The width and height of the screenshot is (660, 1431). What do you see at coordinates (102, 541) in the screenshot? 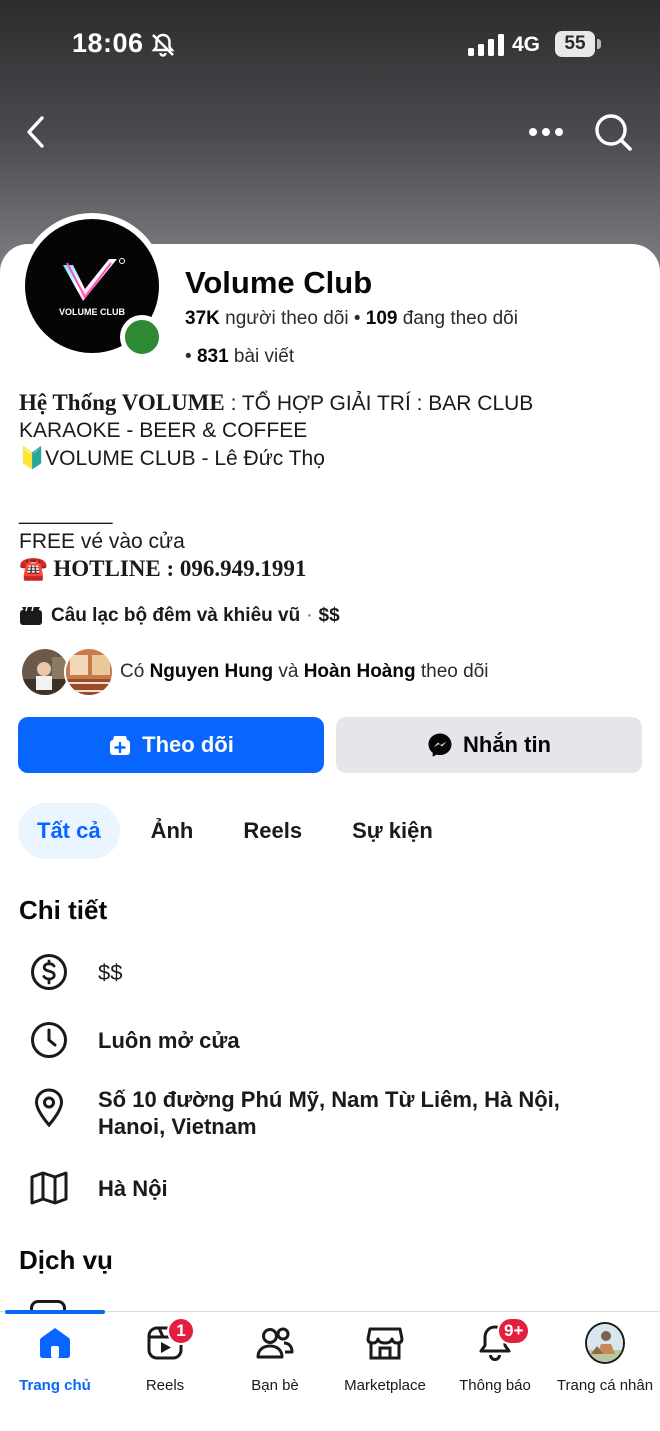
I see `bio-line-5: FREE vé vào cửa` at bounding box center [102, 541].